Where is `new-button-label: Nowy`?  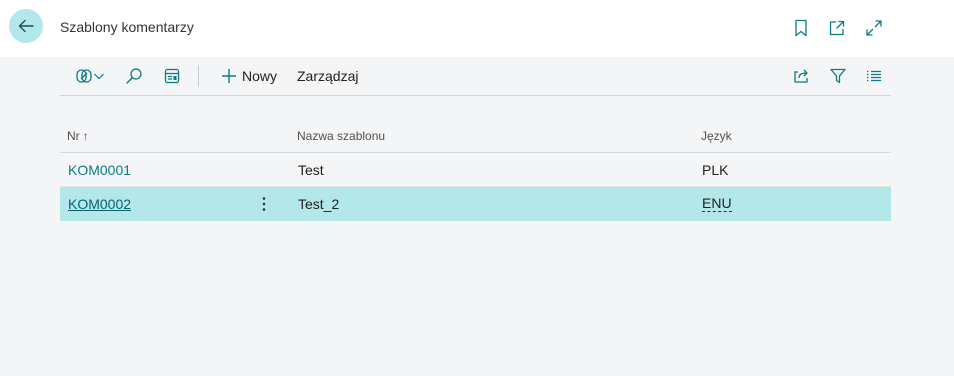 new-button-label: Nowy is located at coordinates (259, 76).